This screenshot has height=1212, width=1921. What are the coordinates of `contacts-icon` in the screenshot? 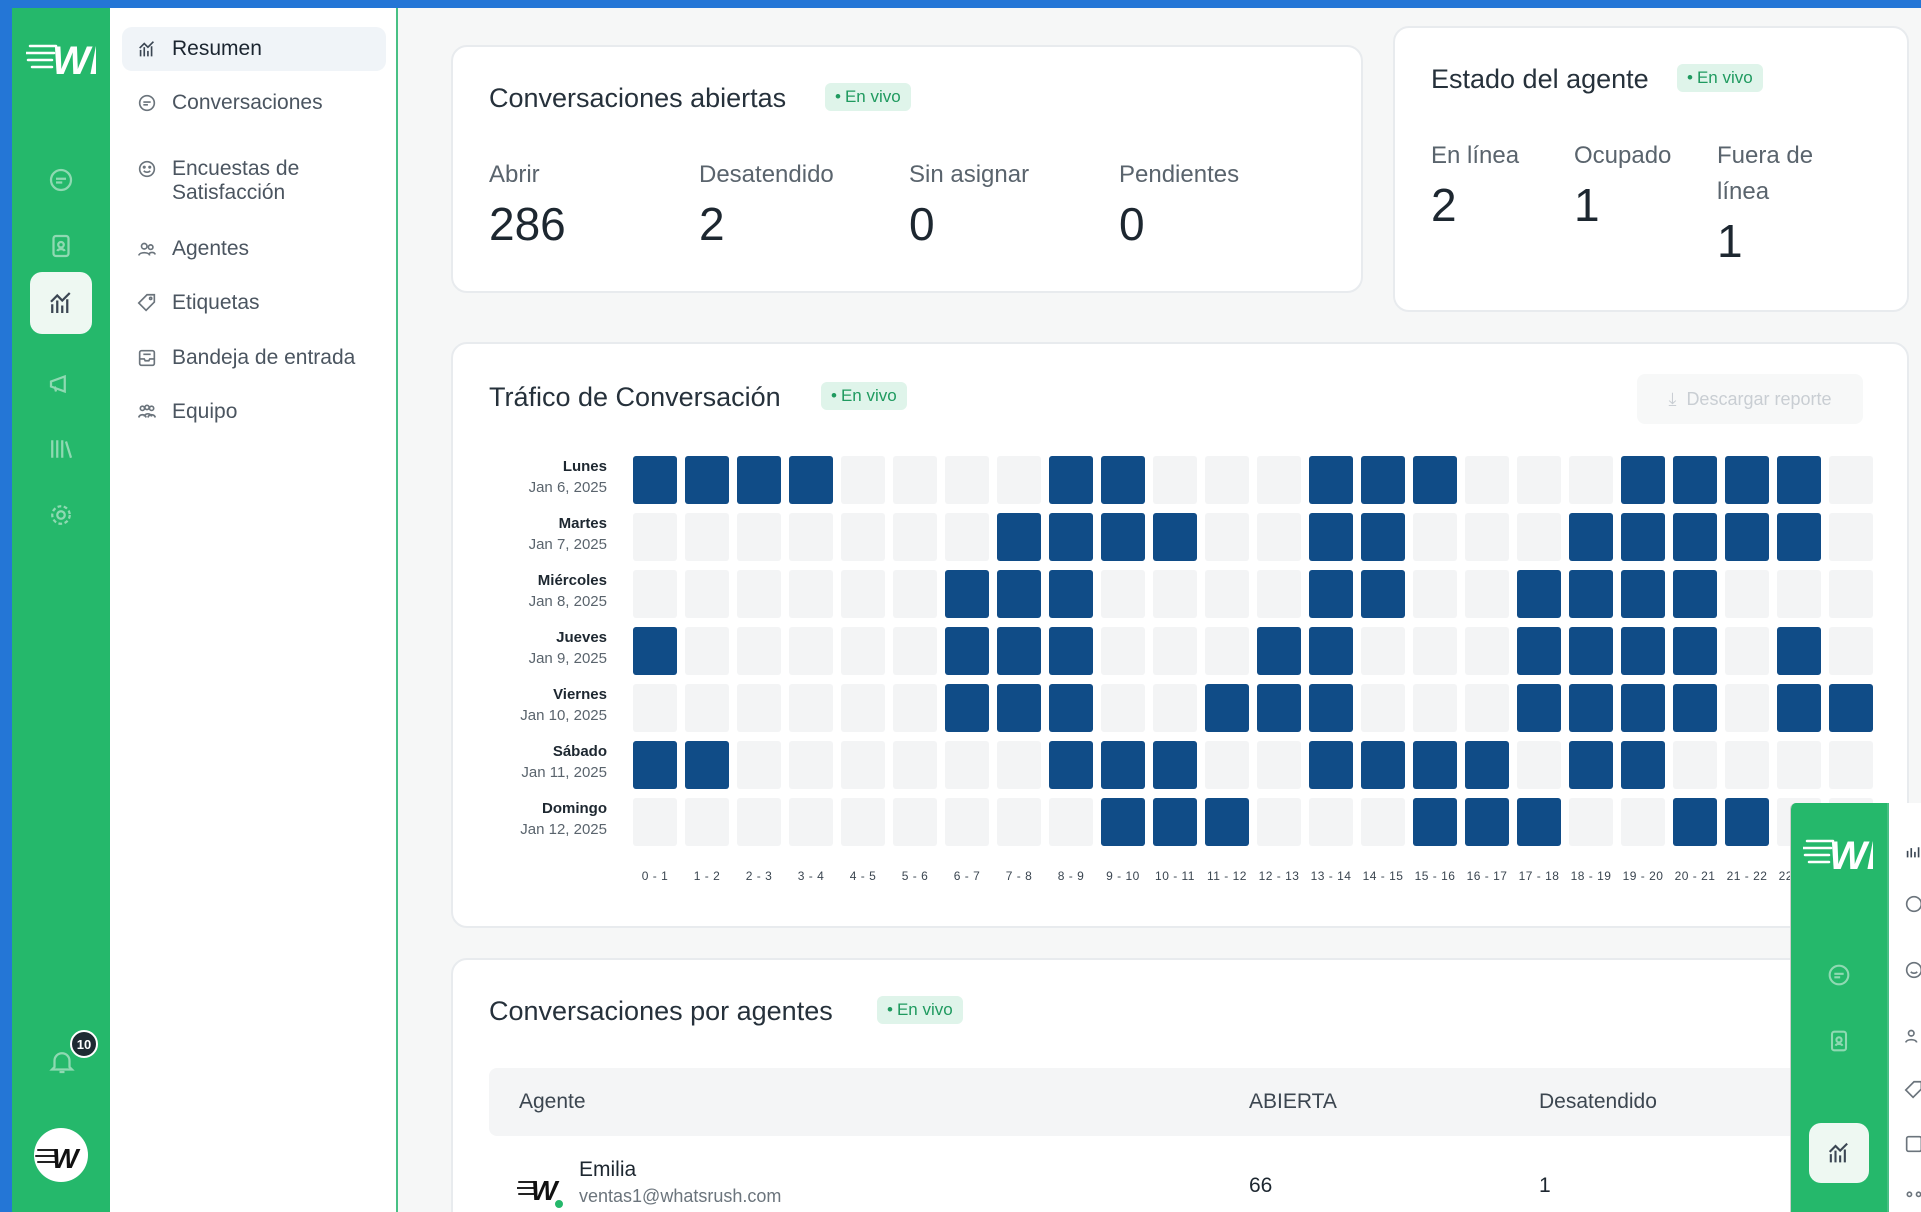 It's located at (61, 246).